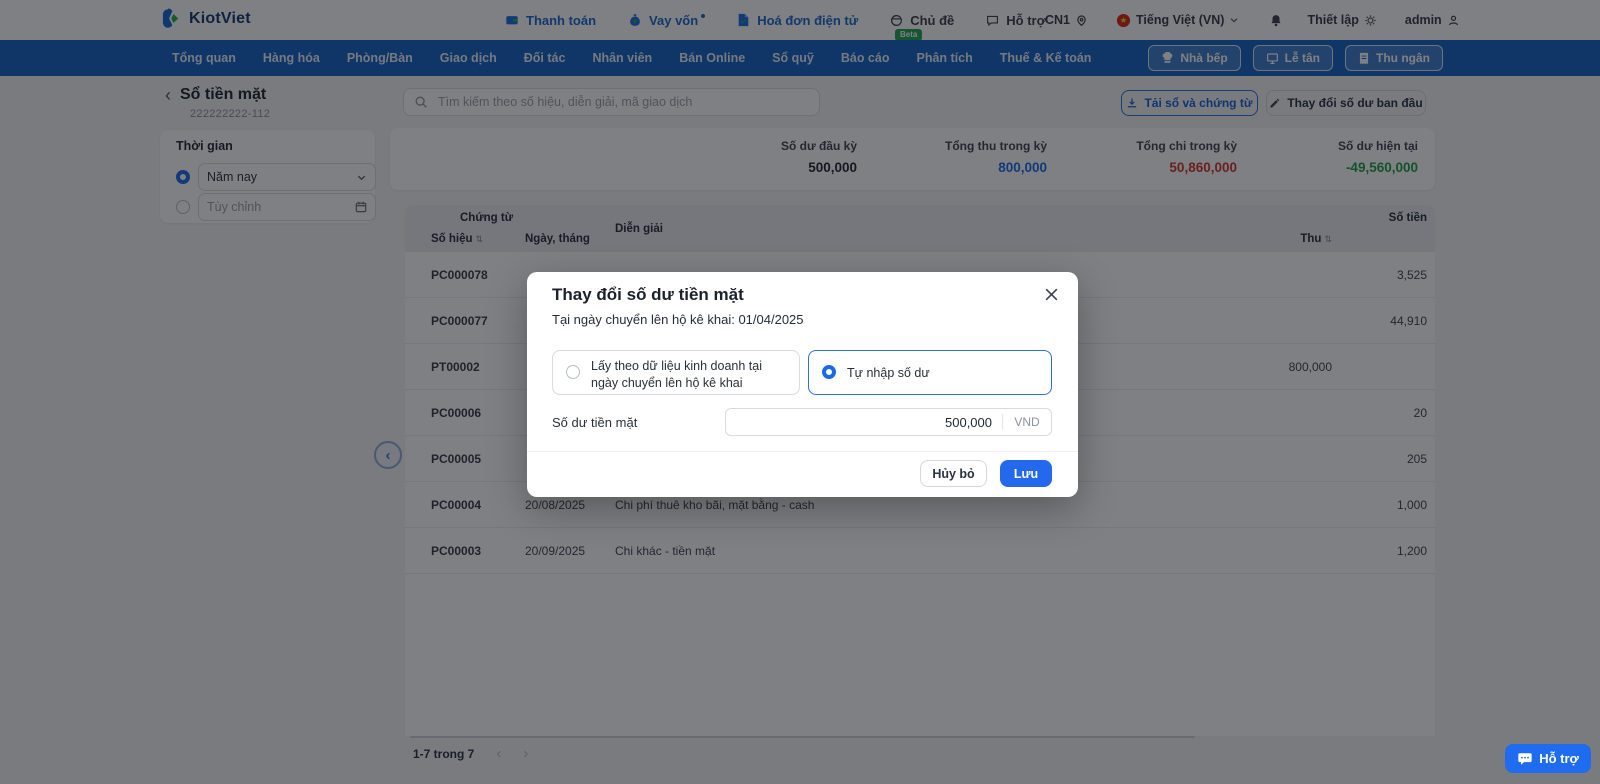 The image size is (1600, 784). What do you see at coordinates (595, 422) in the screenshot?
I see `cash-balance-label: Số dư tiền mặt` at bounding box center [595, 422].